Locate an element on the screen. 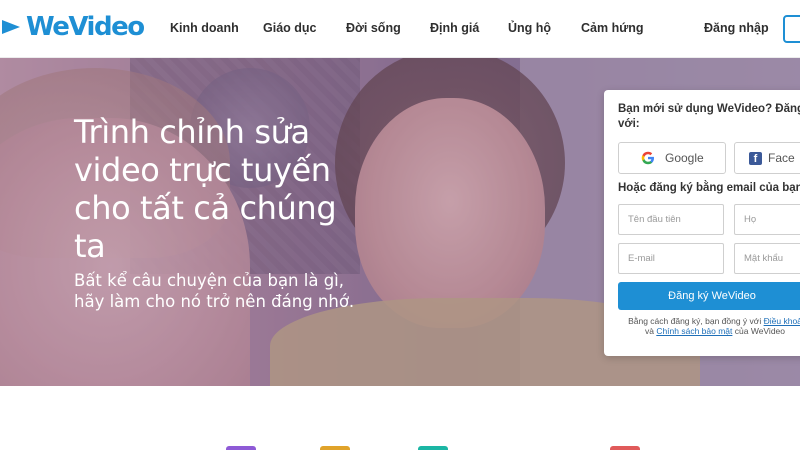 This screenshot has width=800, height=450. nav-item-education: Giáo dục is located at coordinates (289, 28).